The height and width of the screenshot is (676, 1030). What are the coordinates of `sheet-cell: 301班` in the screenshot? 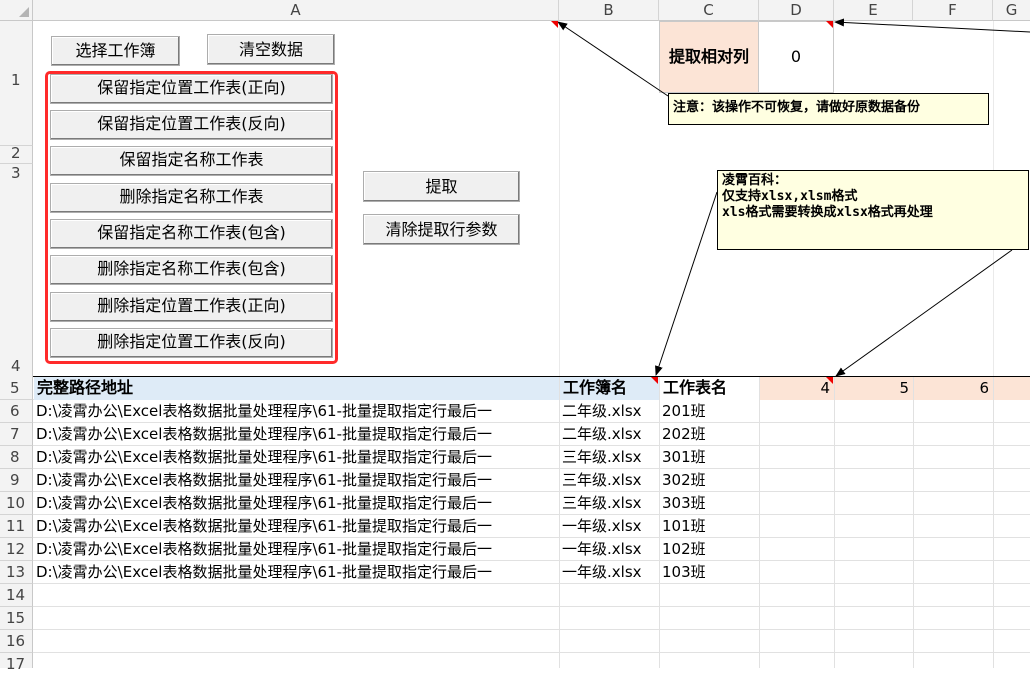 It's located at (710, 457).